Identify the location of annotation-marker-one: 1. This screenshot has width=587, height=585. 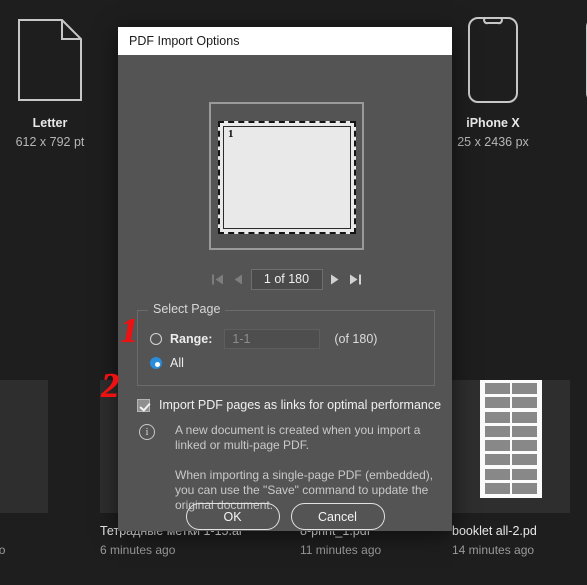
(129, 330).